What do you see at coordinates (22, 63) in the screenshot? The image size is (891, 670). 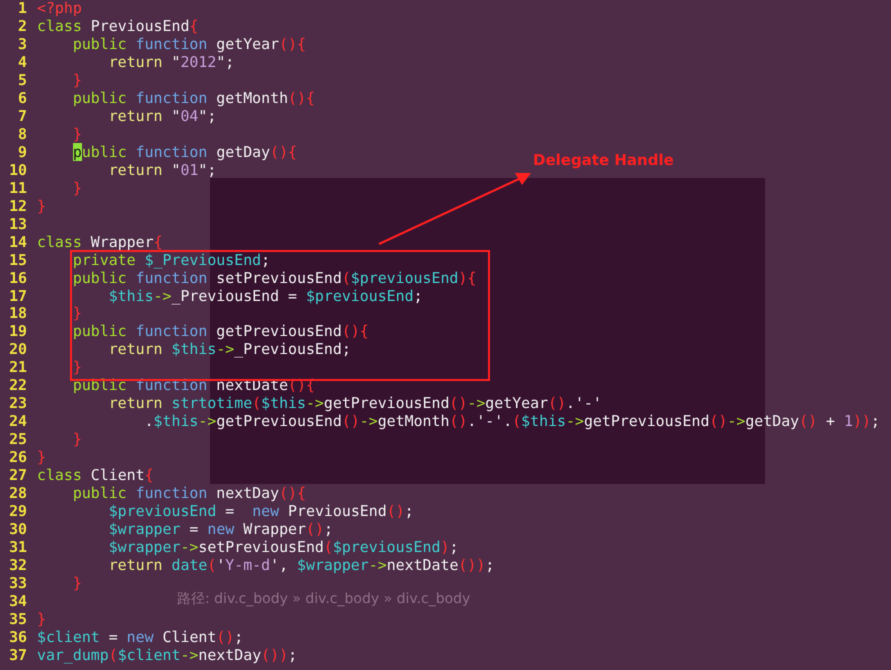 I see `line-number: 4` at bounding box center [22, 63].